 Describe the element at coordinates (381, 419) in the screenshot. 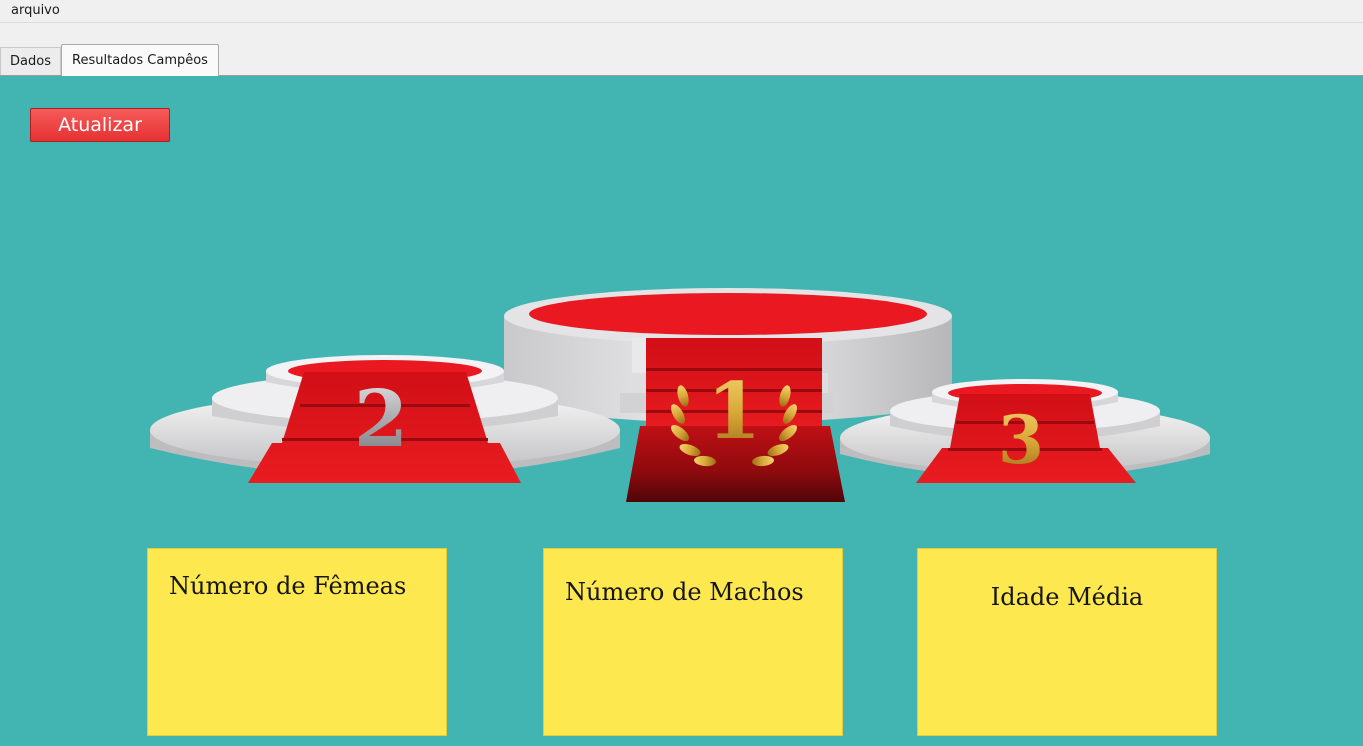

I see `rank-2-label: 2` at that location.